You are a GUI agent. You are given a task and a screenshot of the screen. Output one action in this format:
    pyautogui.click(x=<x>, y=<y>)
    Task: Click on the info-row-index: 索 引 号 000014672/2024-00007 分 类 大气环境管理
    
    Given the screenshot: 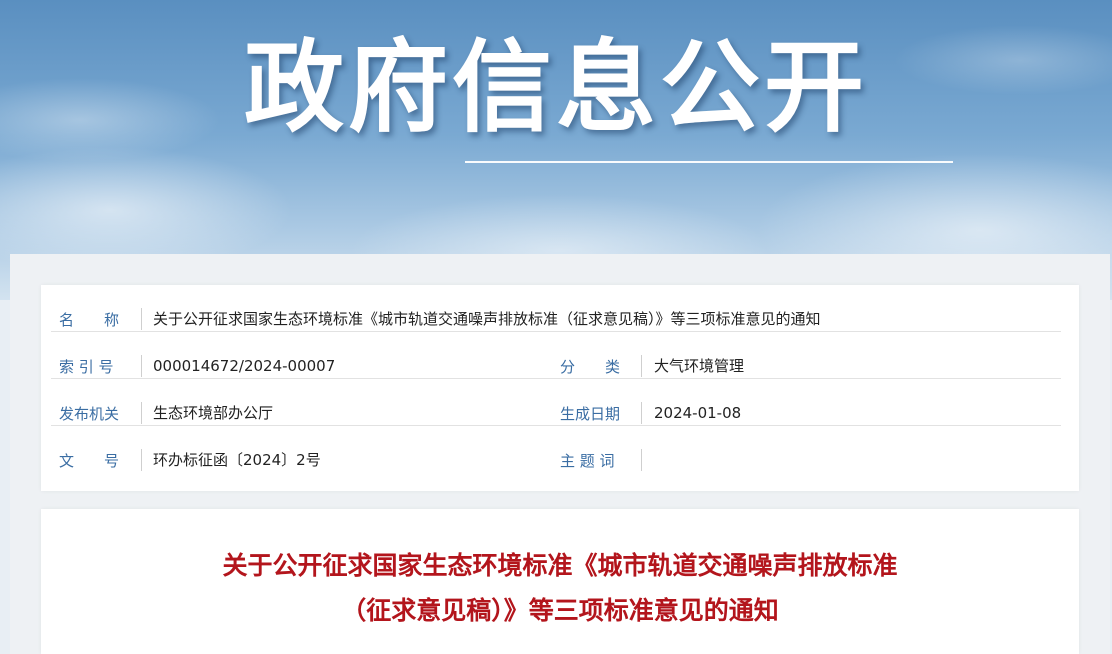 What is the action you would take?
    pyautogui.click(x=560, y=355)
    